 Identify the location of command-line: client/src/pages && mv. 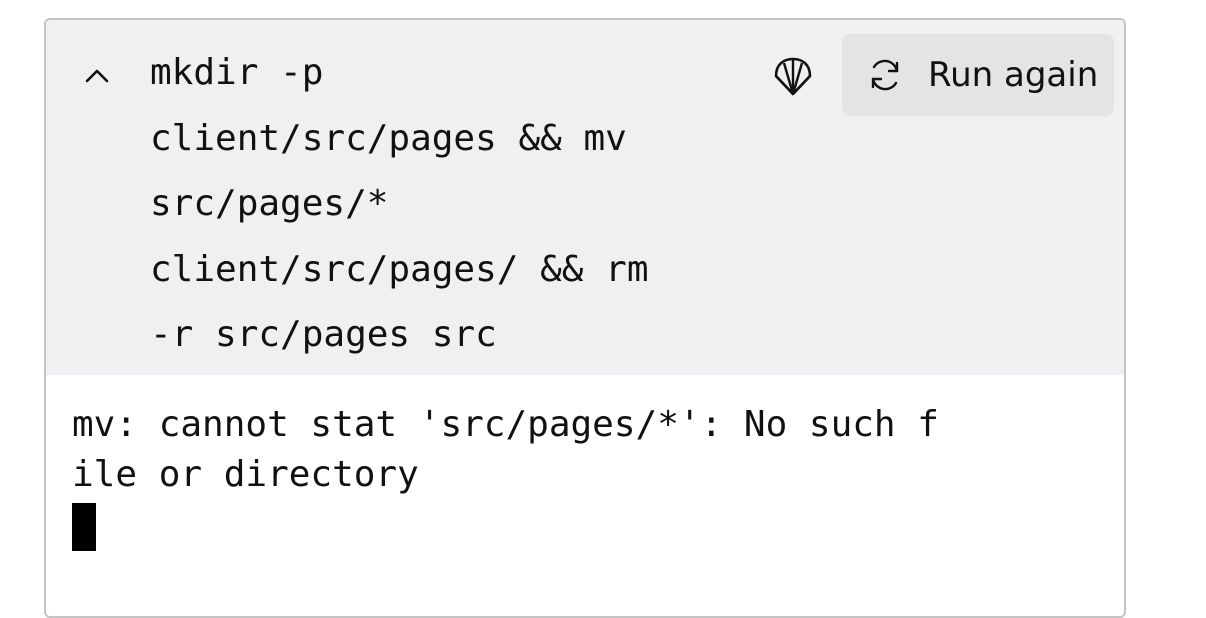
(388, 138).